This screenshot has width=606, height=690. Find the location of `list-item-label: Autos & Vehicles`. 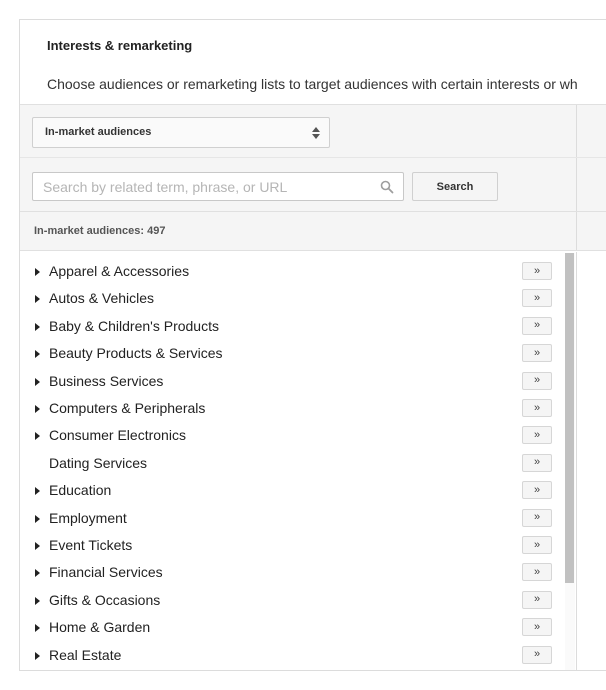

list-item-label: Autos & Vehicles is located at coordinates (102, 298).